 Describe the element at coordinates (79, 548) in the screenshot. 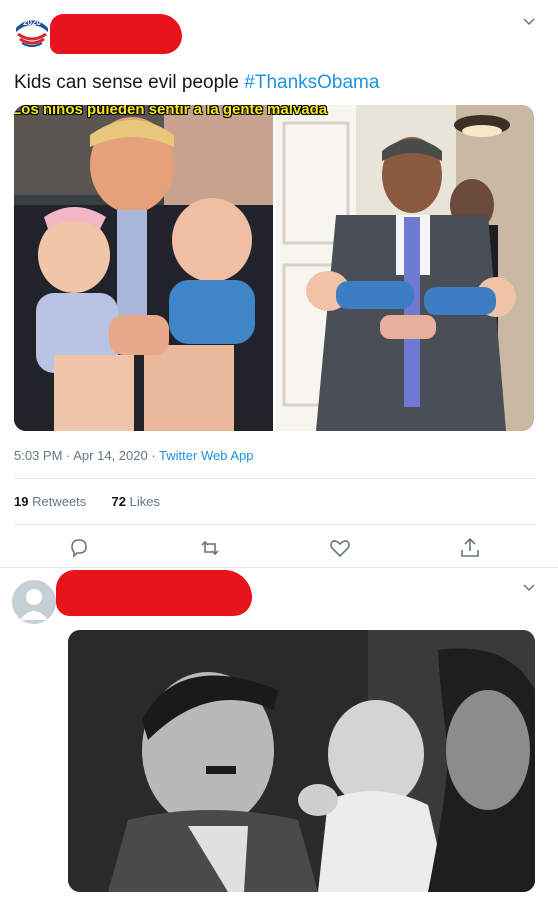

I see `reply-icon` at that location.